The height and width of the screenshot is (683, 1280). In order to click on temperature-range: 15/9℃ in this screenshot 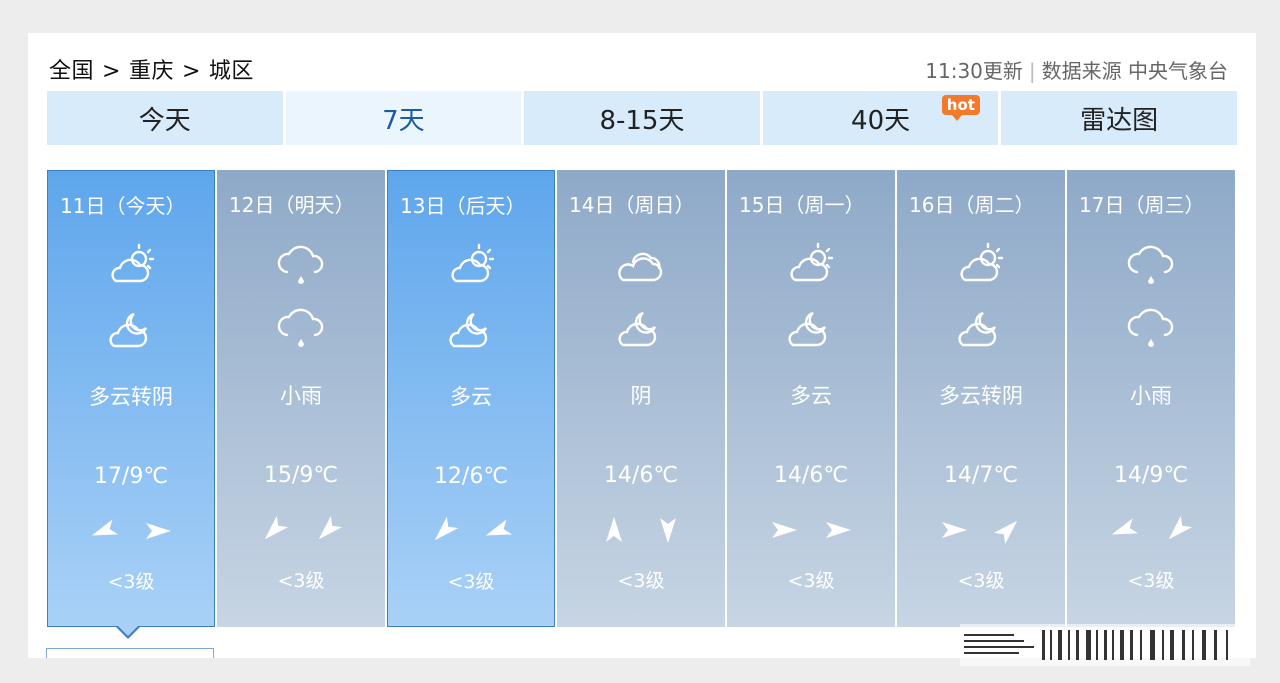, I will do `click(301, 475)`.